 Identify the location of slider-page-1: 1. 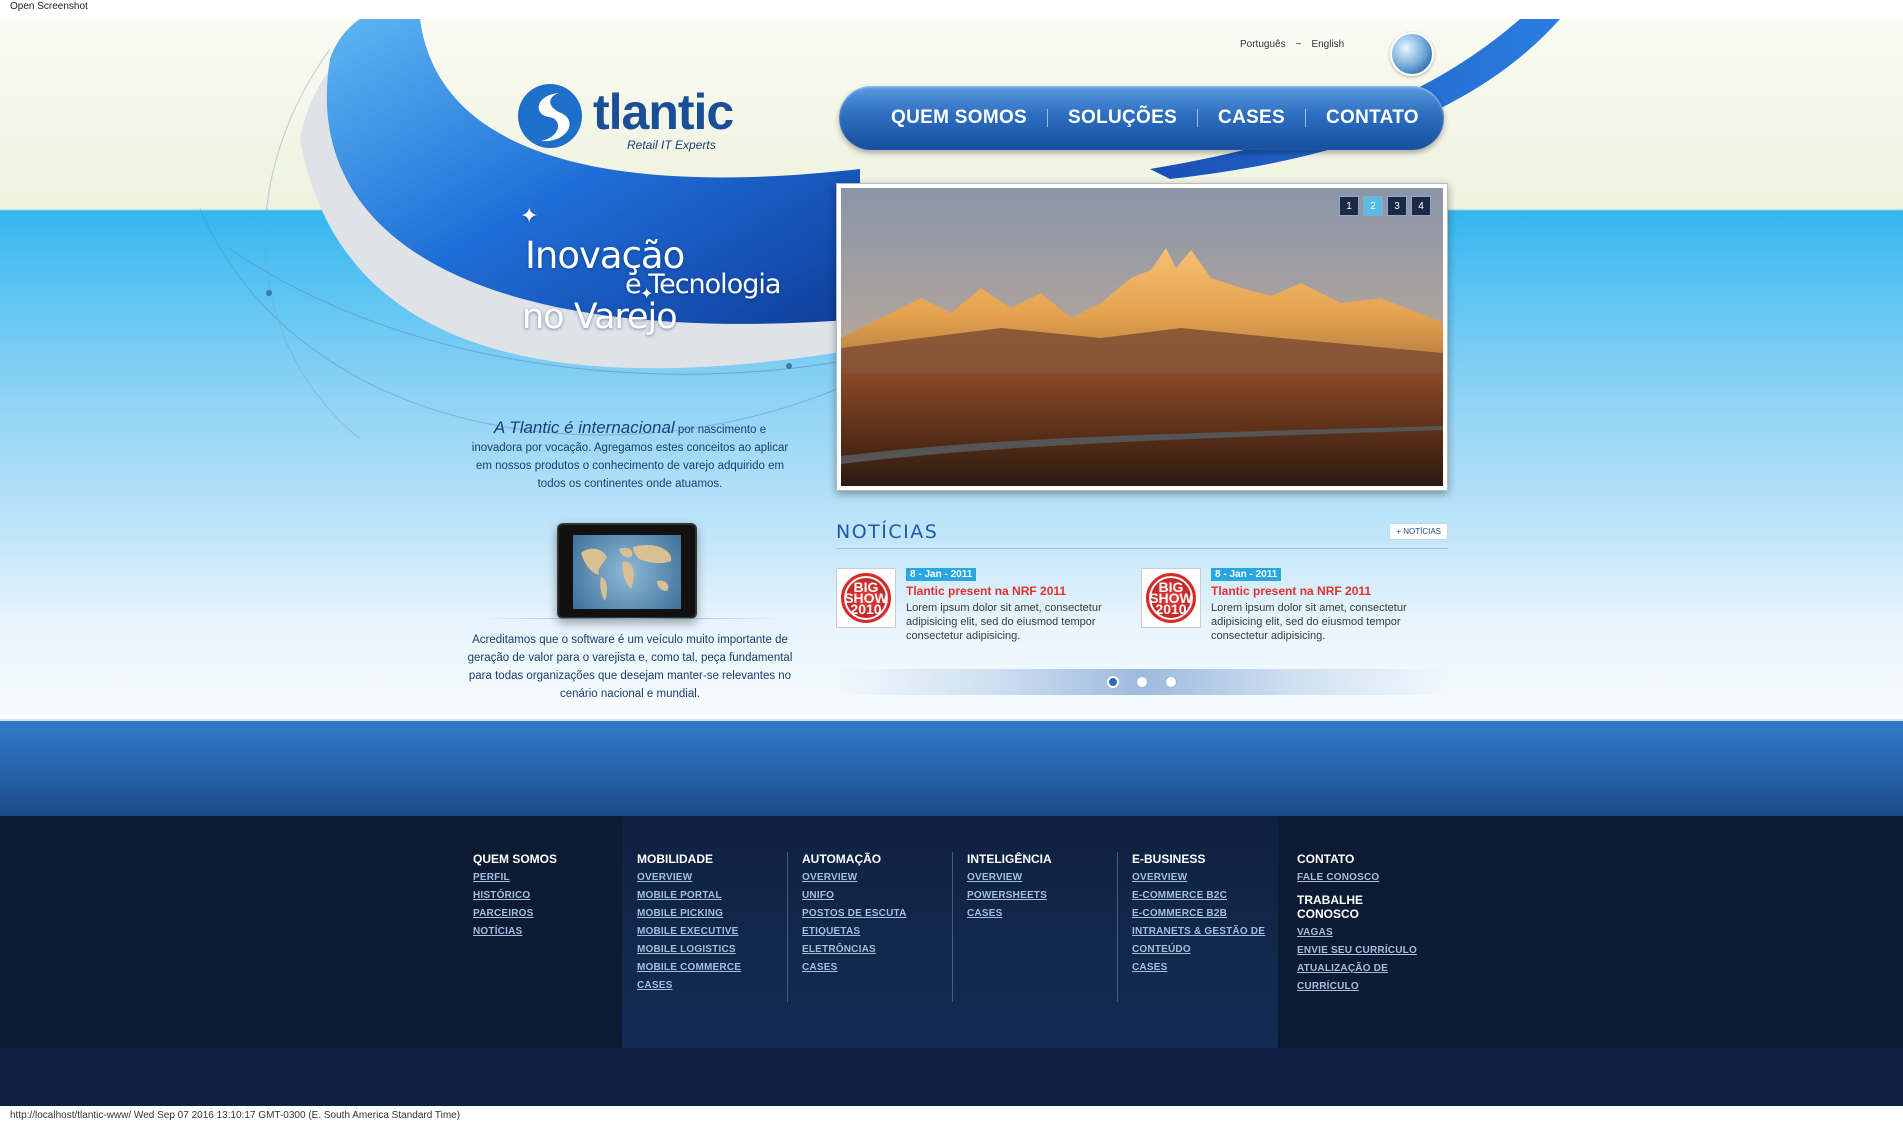
(1349, 206).